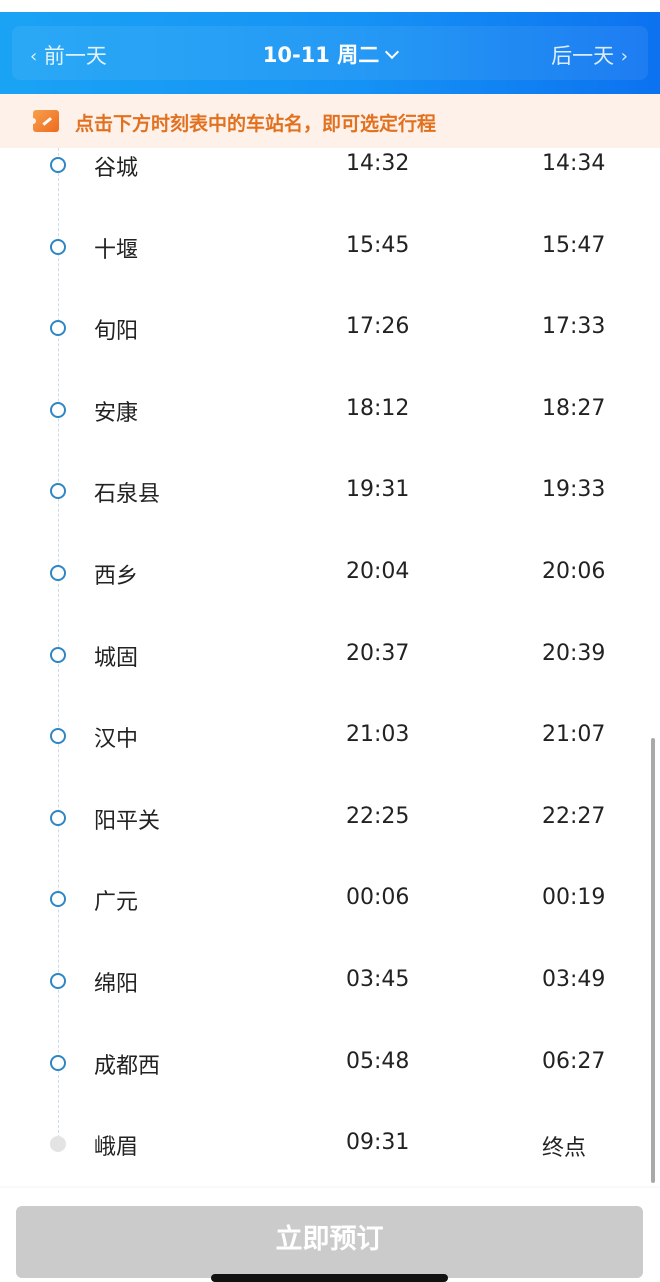 Image resolution: width=660 pixels, height=1282 pixels. What do you see at coordinates (330, 1068) in the screenshot?
I see `station-row: 成都西 05:48 06:27` at bounding box center [330, 1068].